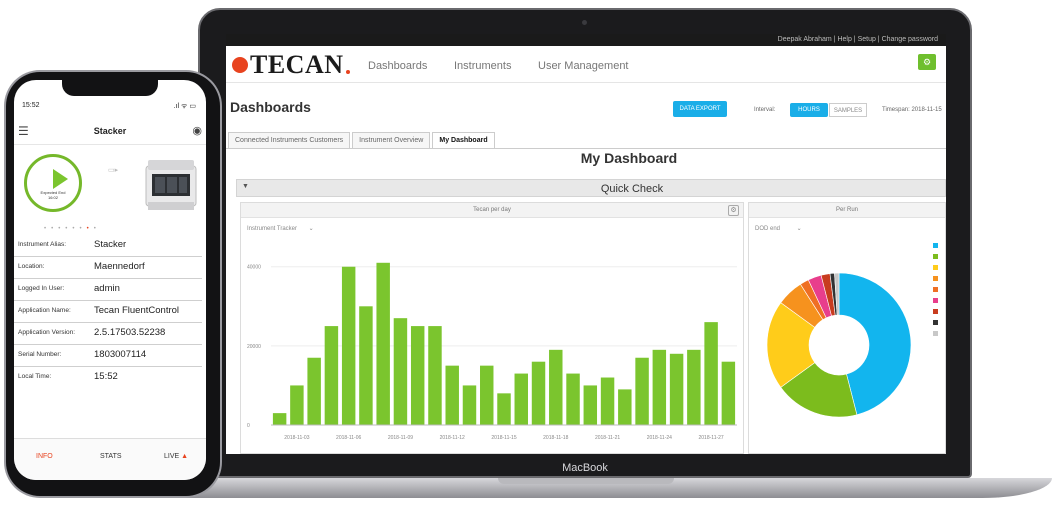  Describe the element at coordinates (110, 88) in the screenshot. I see `phone-notch` at that location.